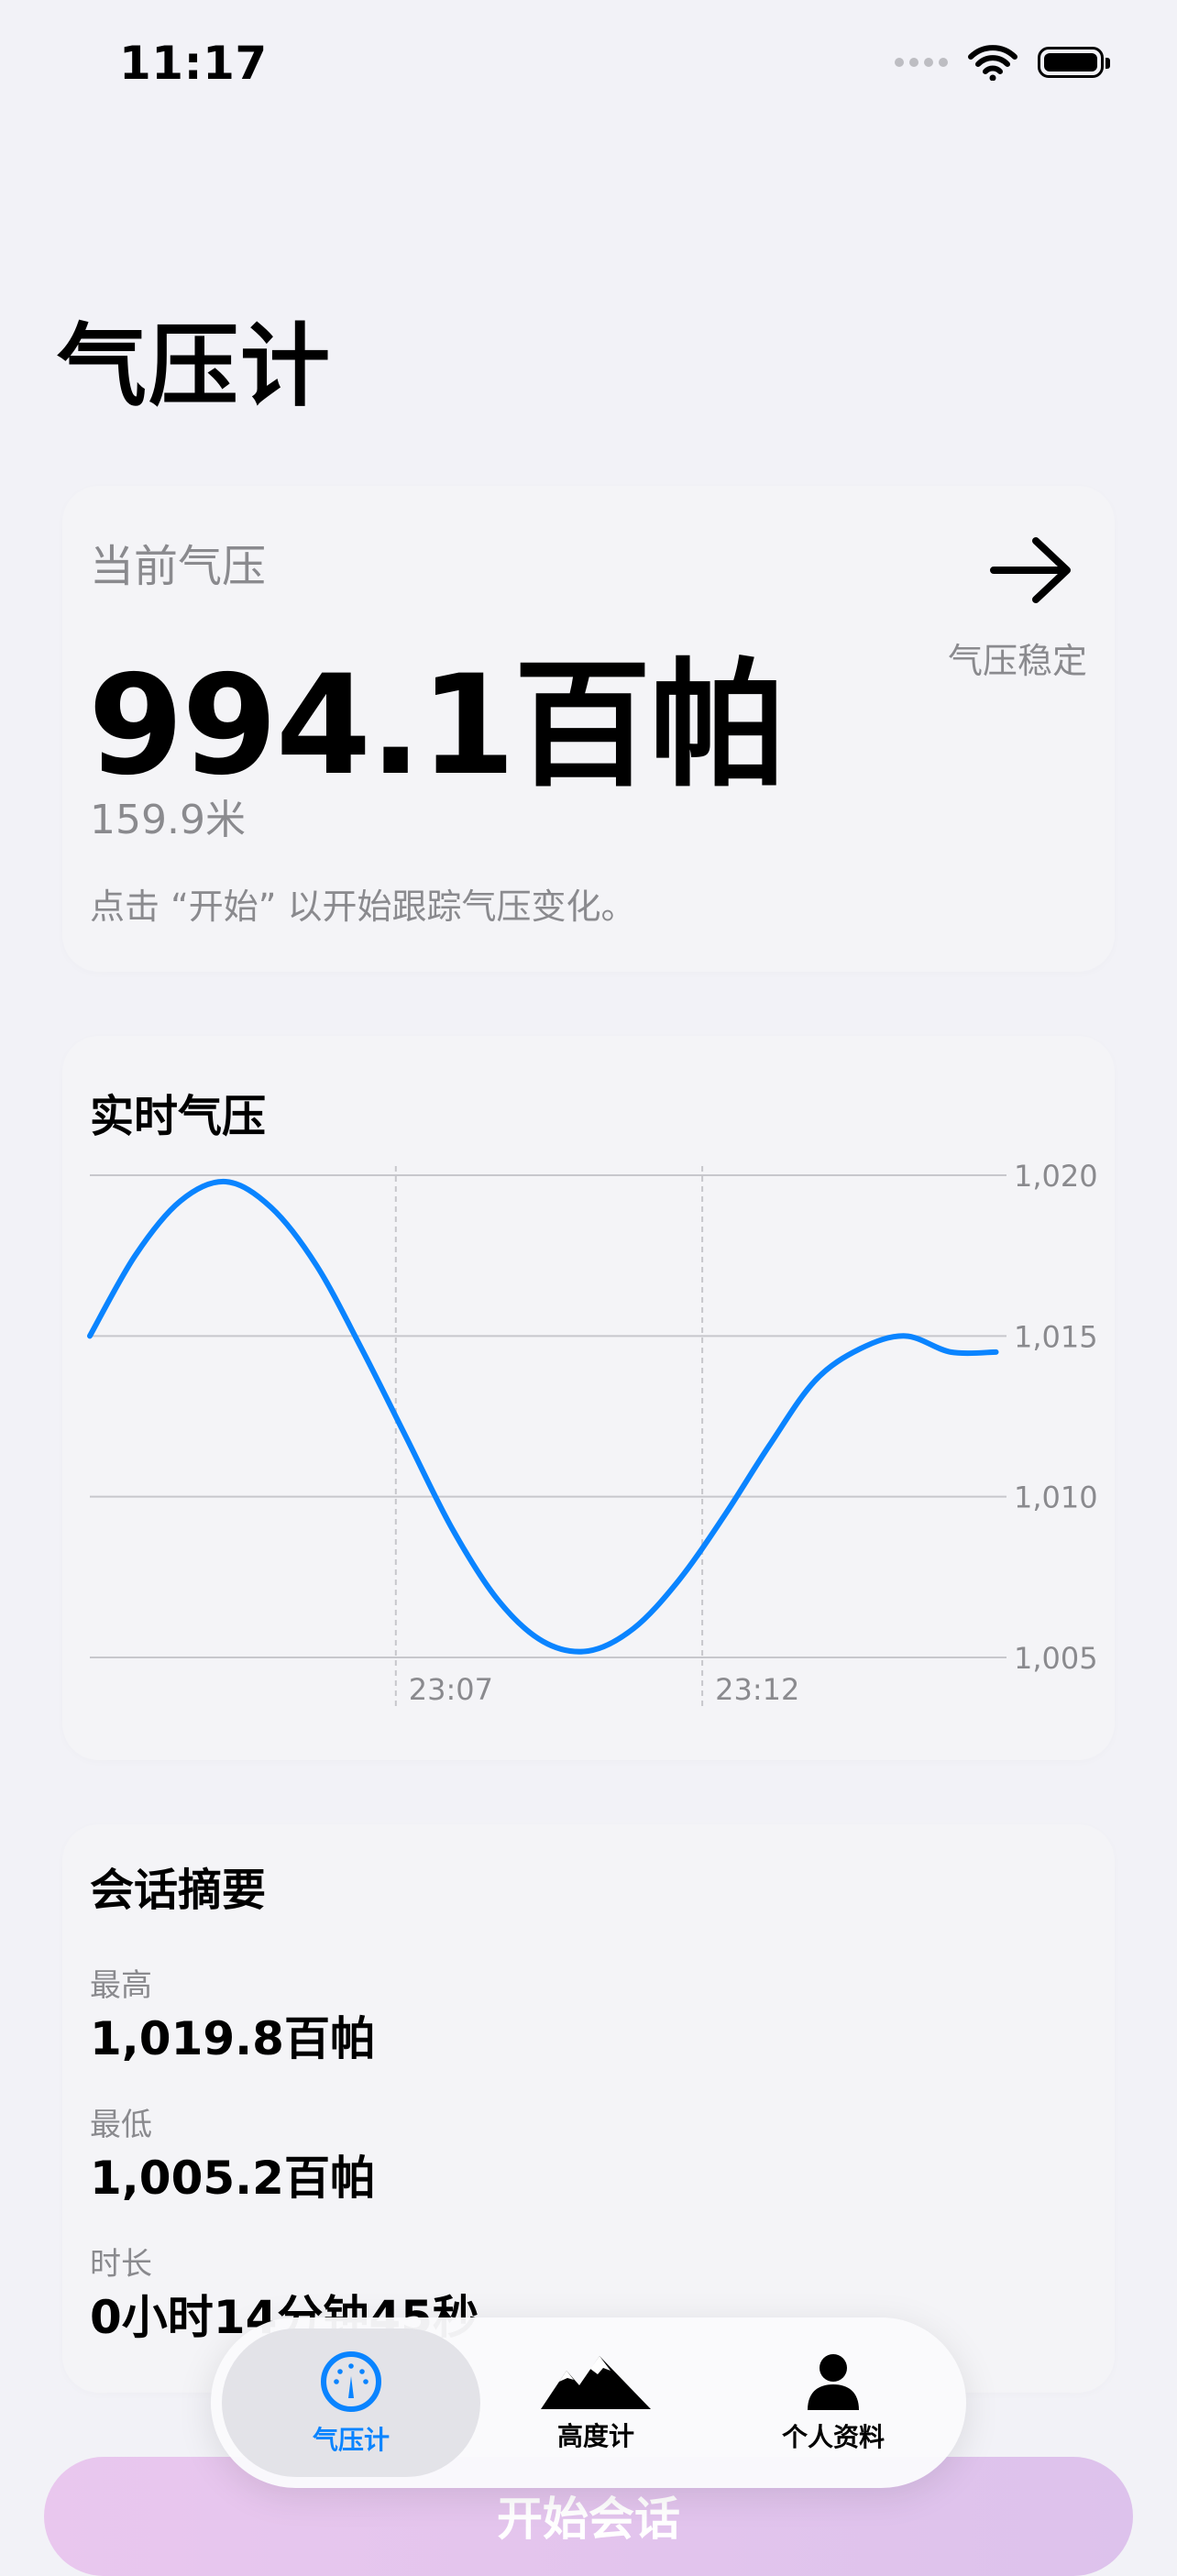 This screenshot has height=2576, width=1177. I want to click on pressure-trend-label: 气压稳定, so click(1017, 661).